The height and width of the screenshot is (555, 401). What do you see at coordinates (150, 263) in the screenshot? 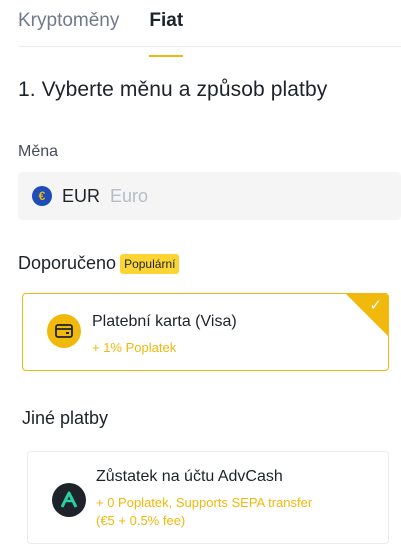
I see `popular-badge: Populární` at bounding box center [150, 263].